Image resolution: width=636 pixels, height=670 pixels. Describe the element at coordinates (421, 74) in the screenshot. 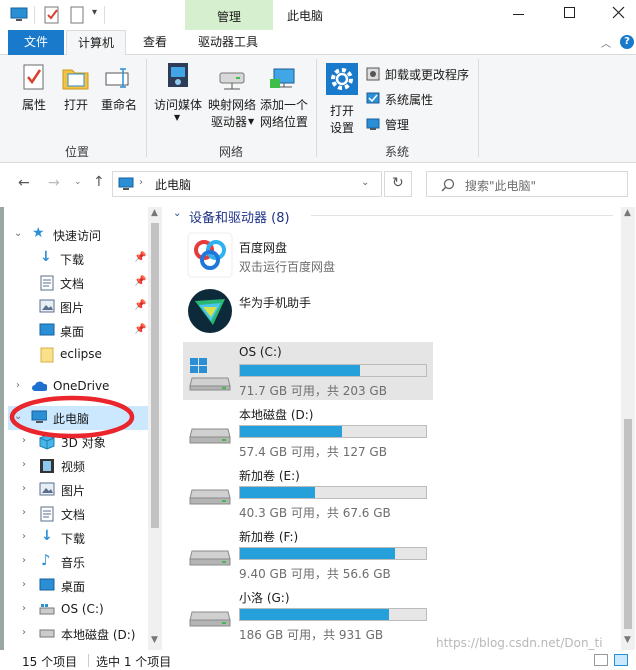

I see `uninstall-programs-button: 卸载或更改程序` at that location.